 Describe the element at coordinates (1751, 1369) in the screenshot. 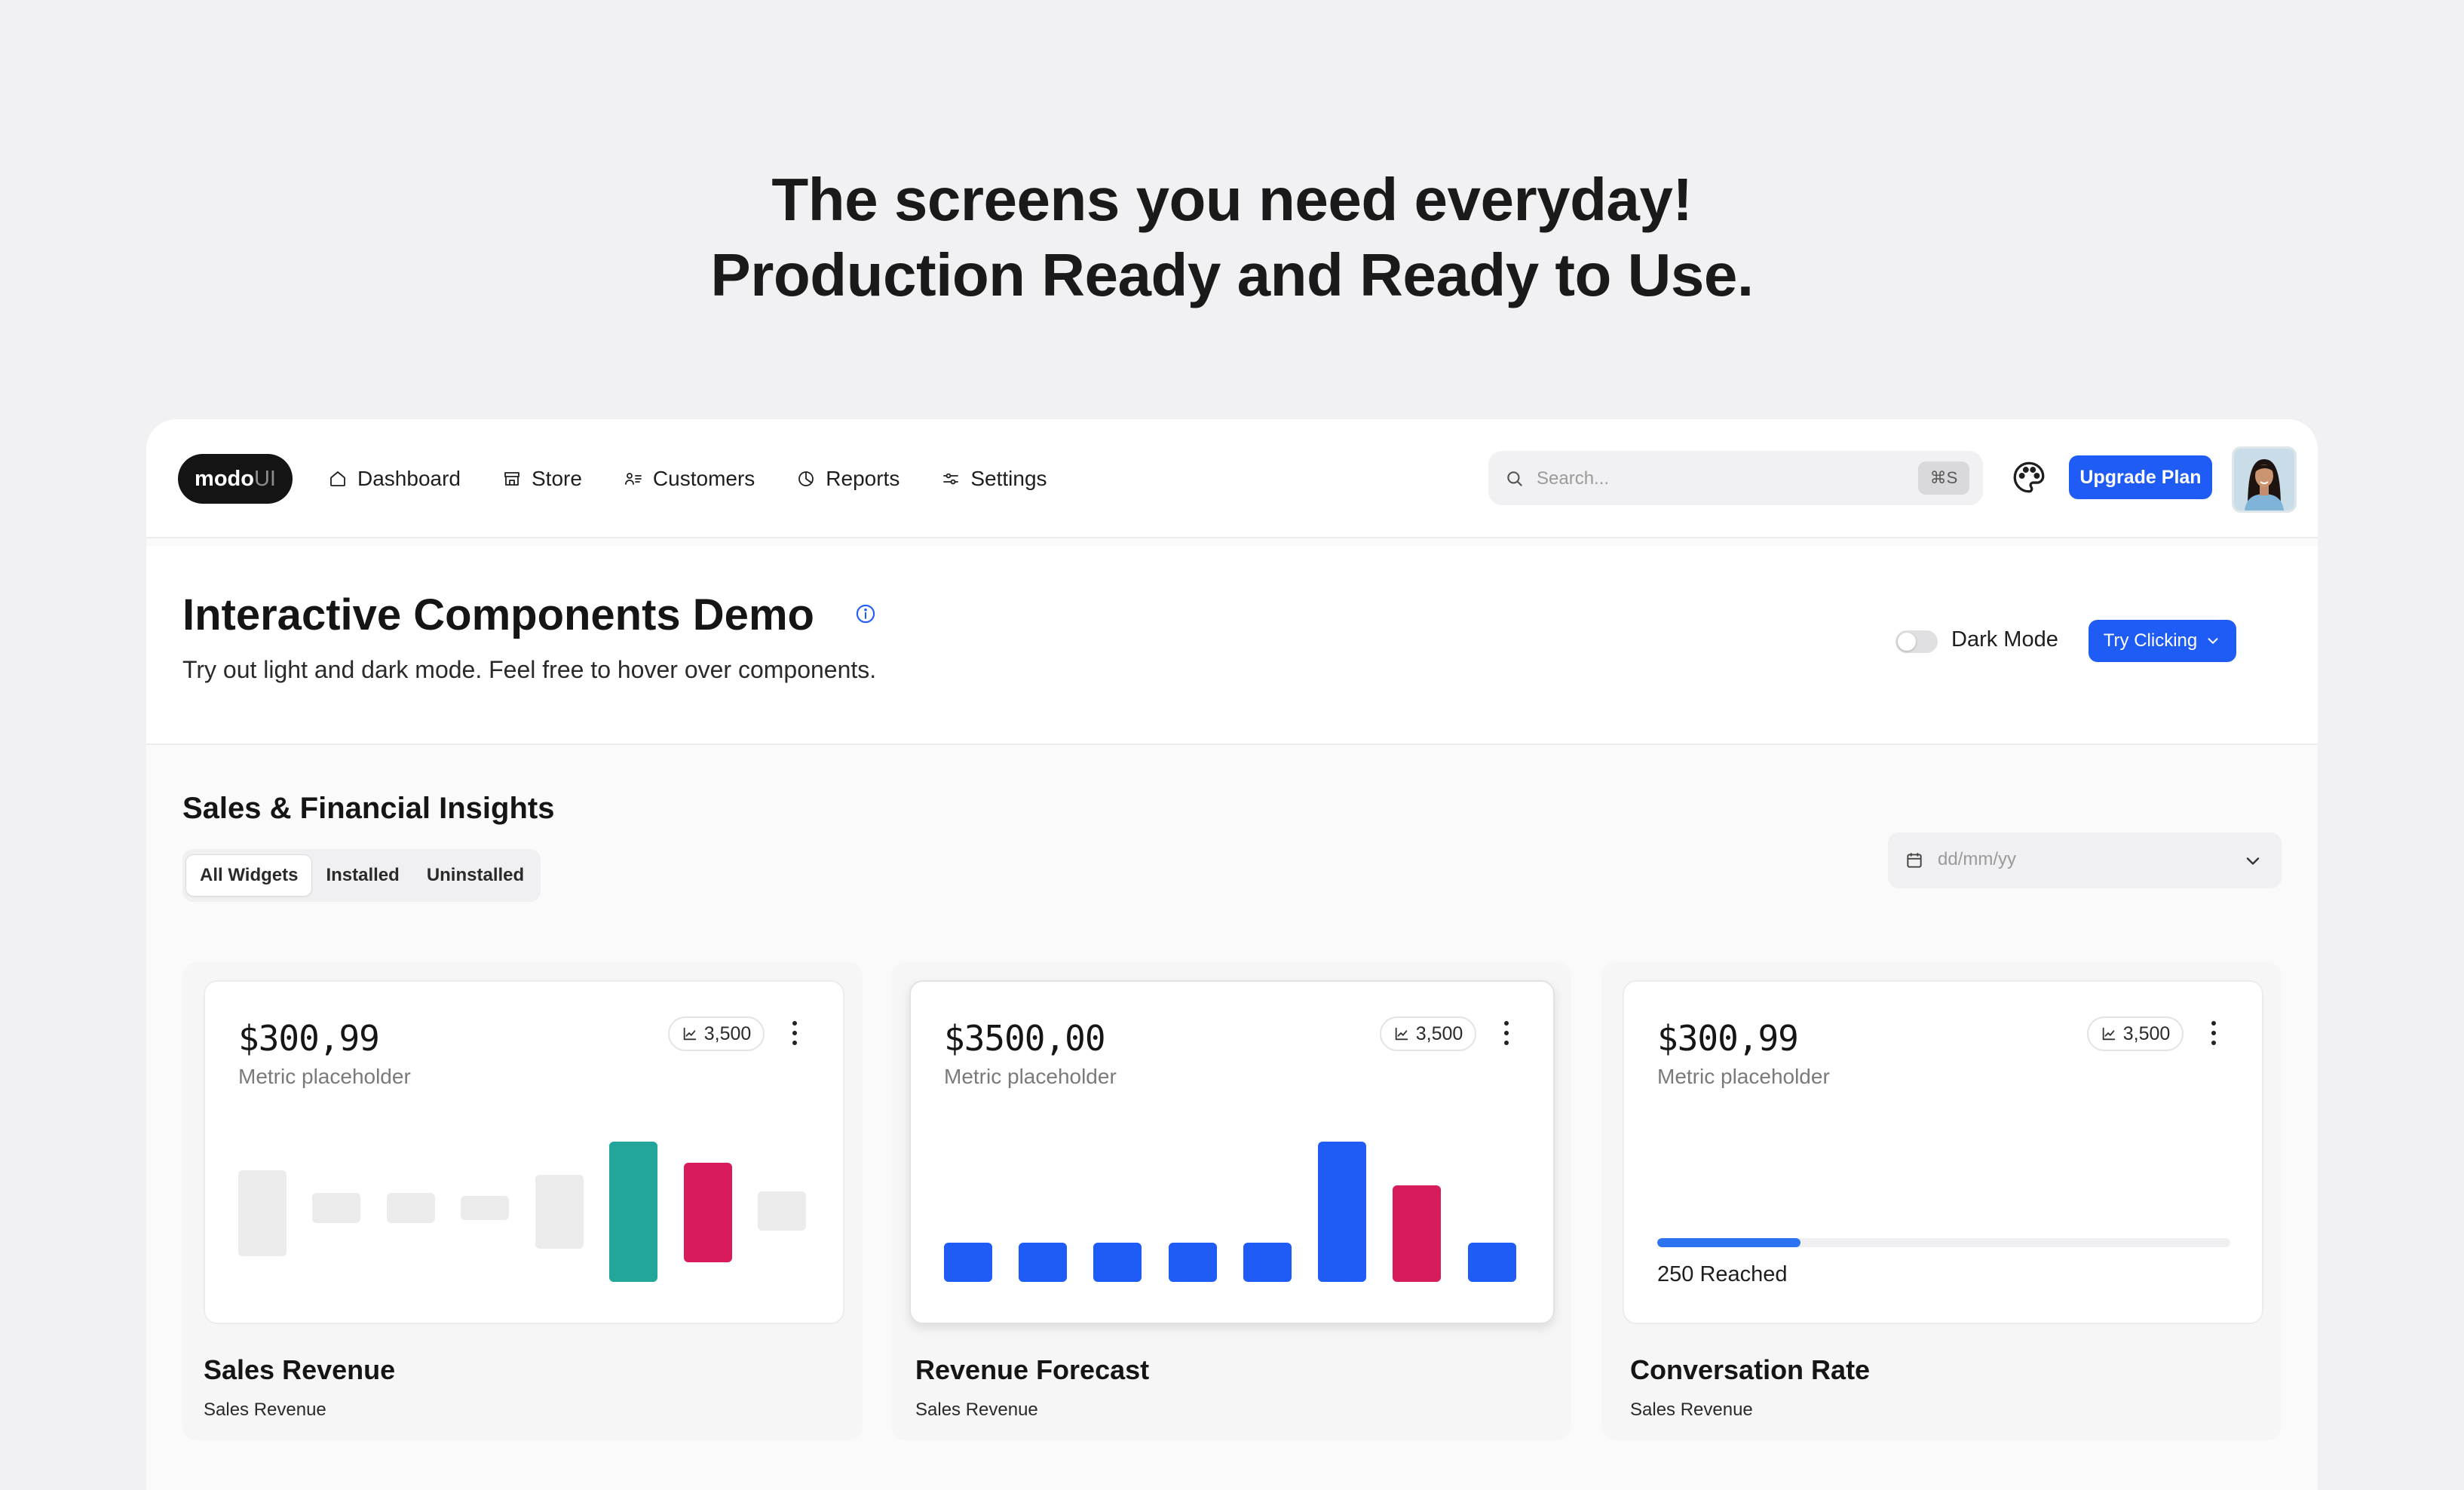

I see `card-title: Conversation Rate` at that location.